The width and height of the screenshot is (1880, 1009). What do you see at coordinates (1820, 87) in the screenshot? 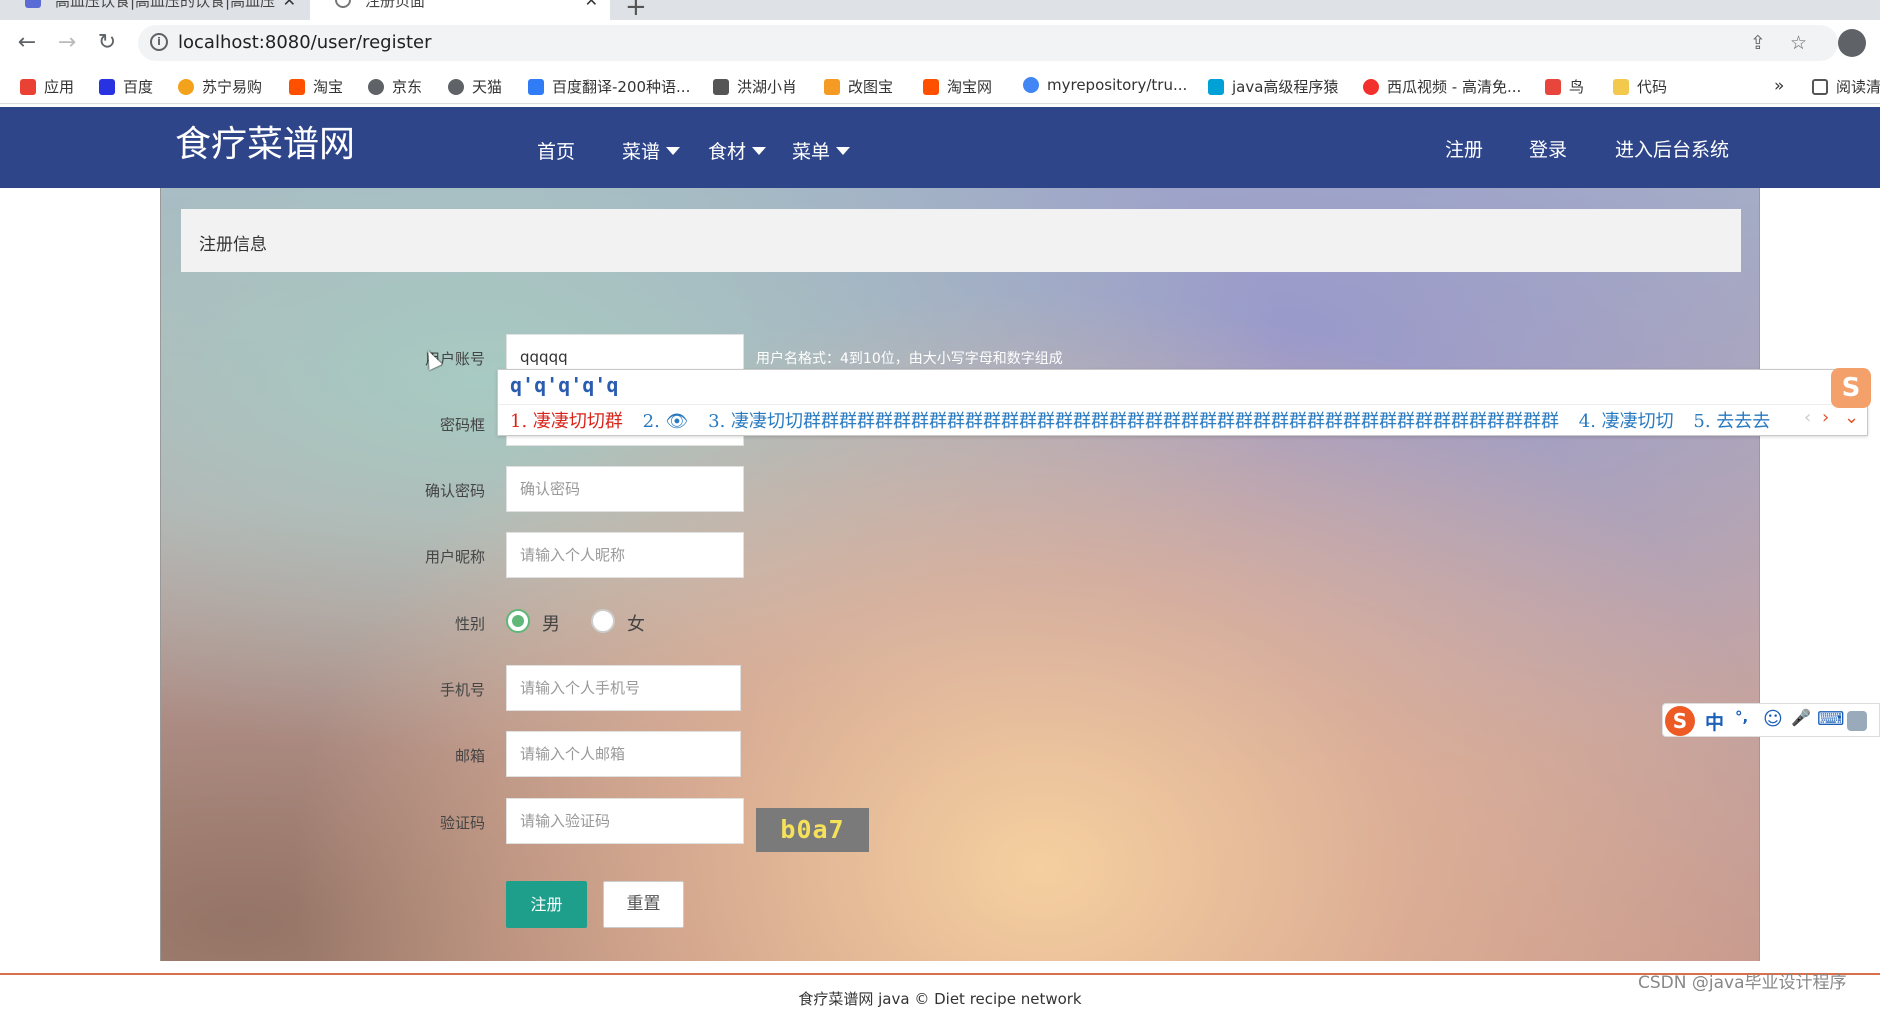
I see `reading-list-icon` at bounding box center [1820, 87].